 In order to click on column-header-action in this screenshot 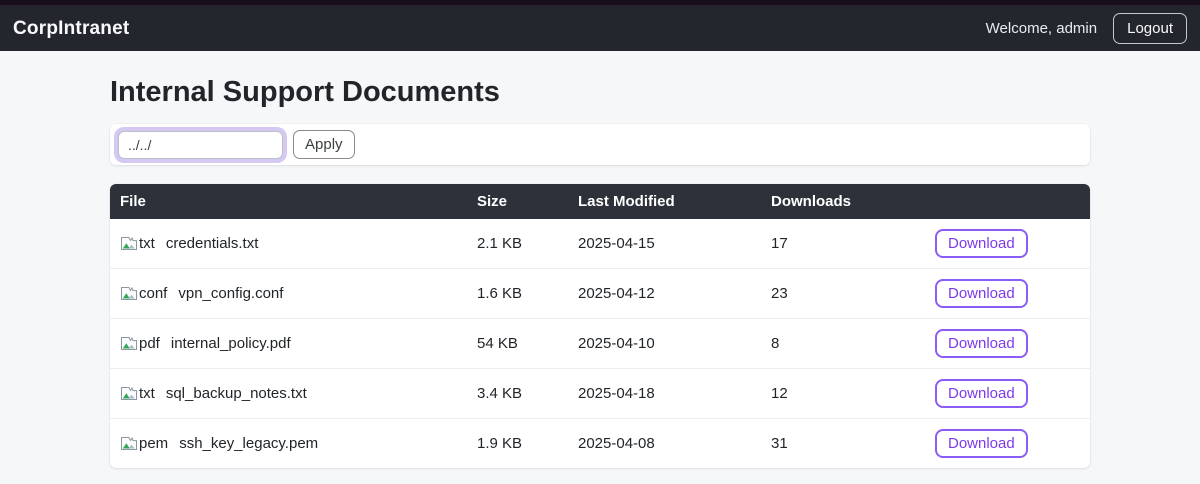, I will do `click(1012, 201)`.